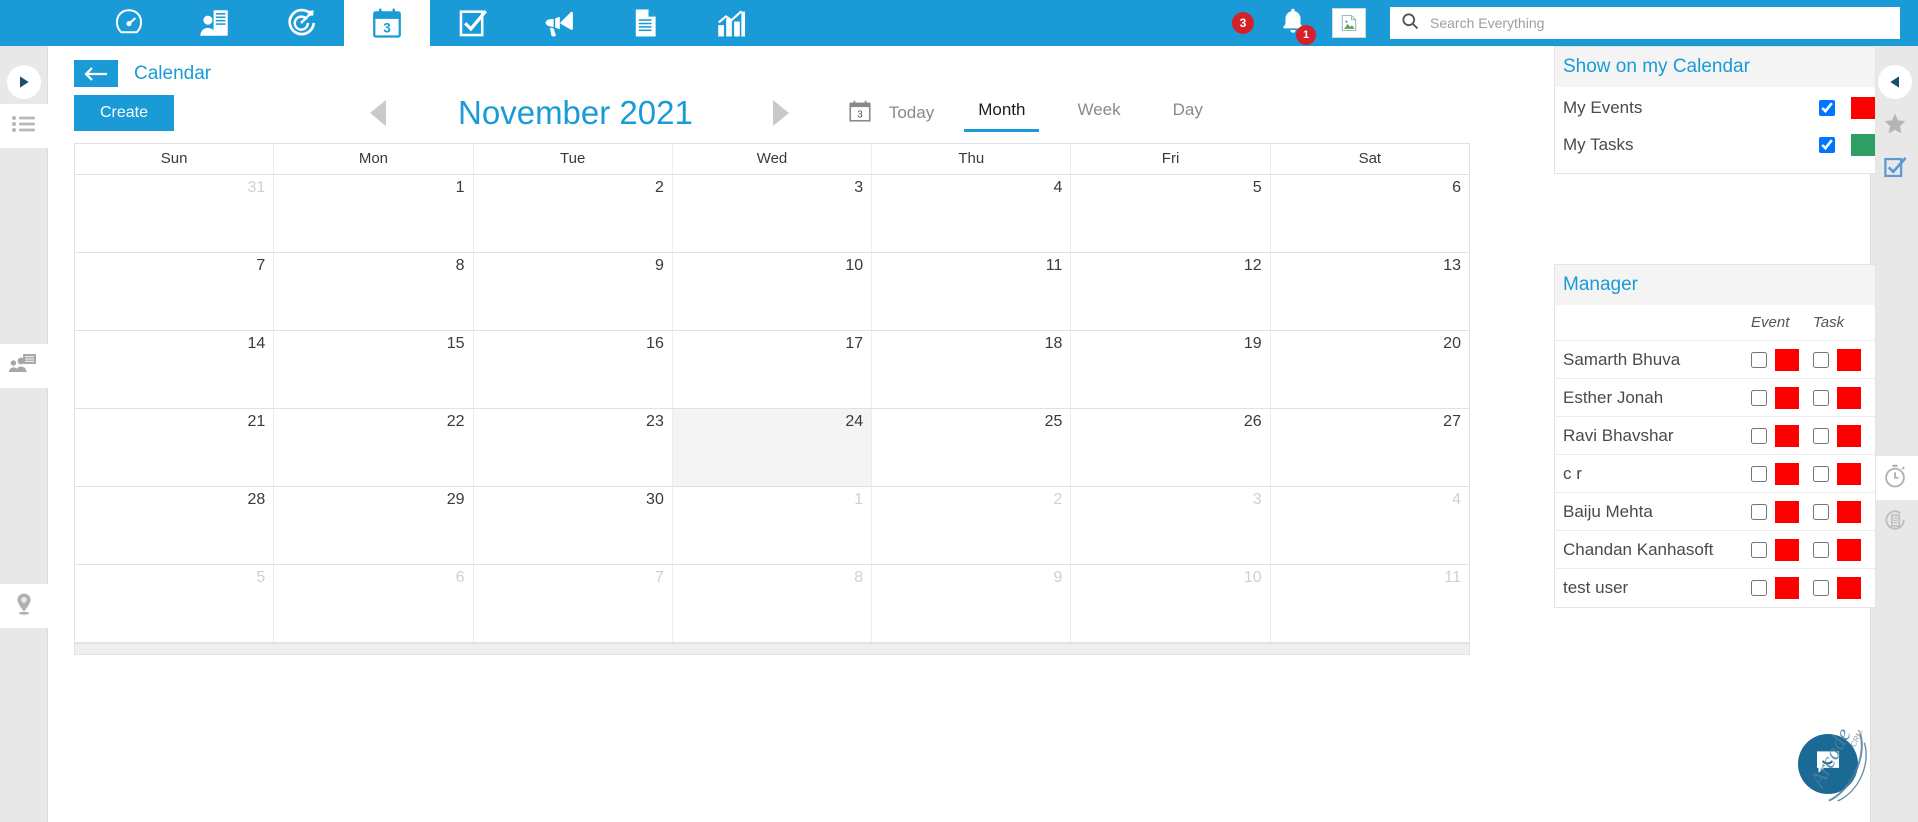 The height and width of the screenshot is (822, 1918). I want to click on back-button, so click(96, 73).